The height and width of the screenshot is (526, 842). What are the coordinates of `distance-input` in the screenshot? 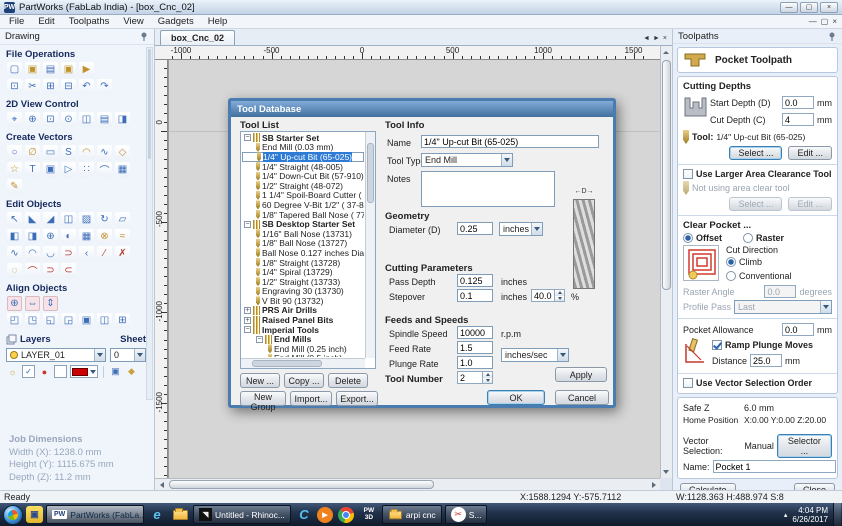 It's located at (766, 360).